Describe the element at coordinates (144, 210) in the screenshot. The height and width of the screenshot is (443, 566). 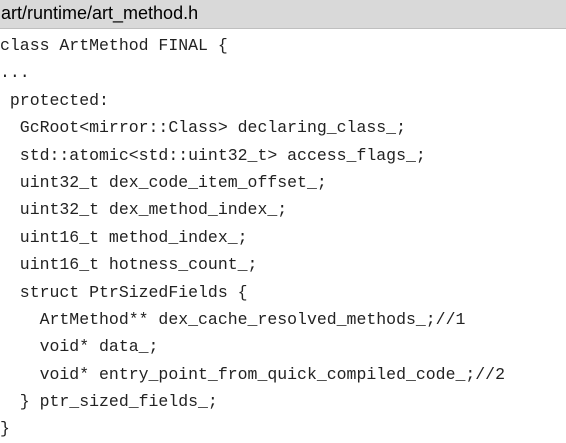
I see `code-line: uint32_t dex_method_index_;` at that location.